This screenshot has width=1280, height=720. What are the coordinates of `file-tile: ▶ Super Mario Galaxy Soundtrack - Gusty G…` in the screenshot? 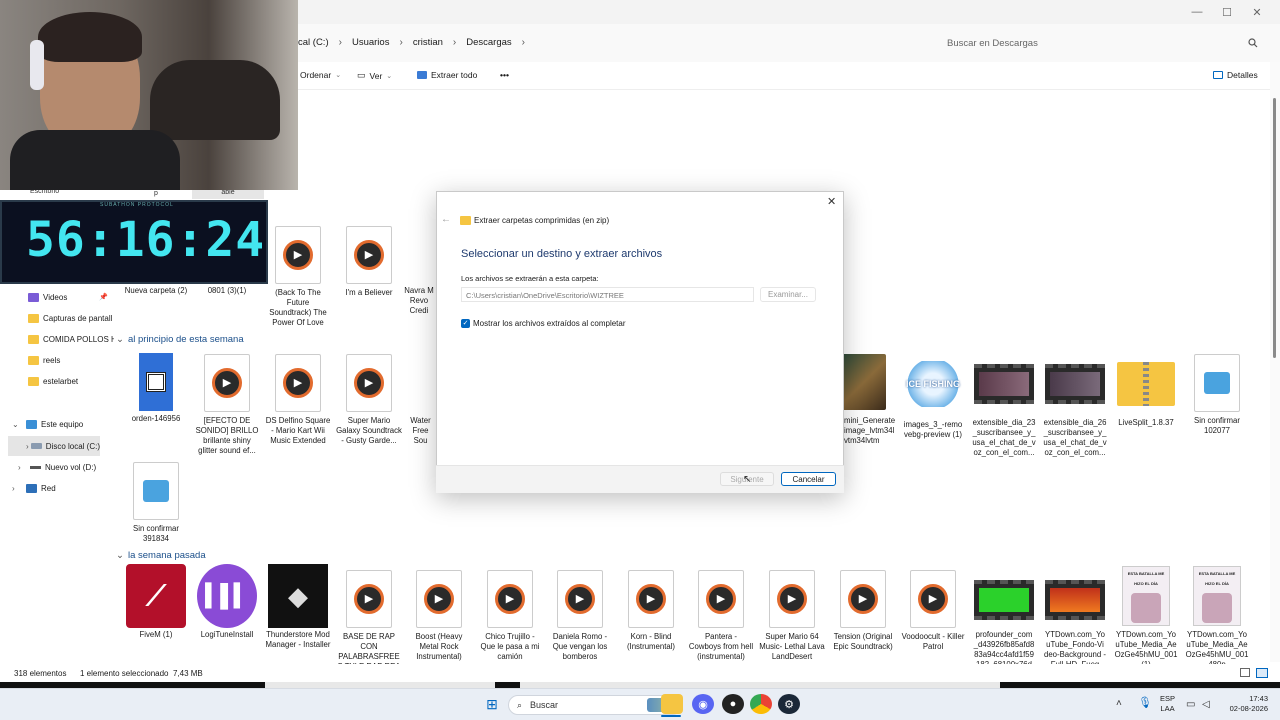 It's located at (369, 405).